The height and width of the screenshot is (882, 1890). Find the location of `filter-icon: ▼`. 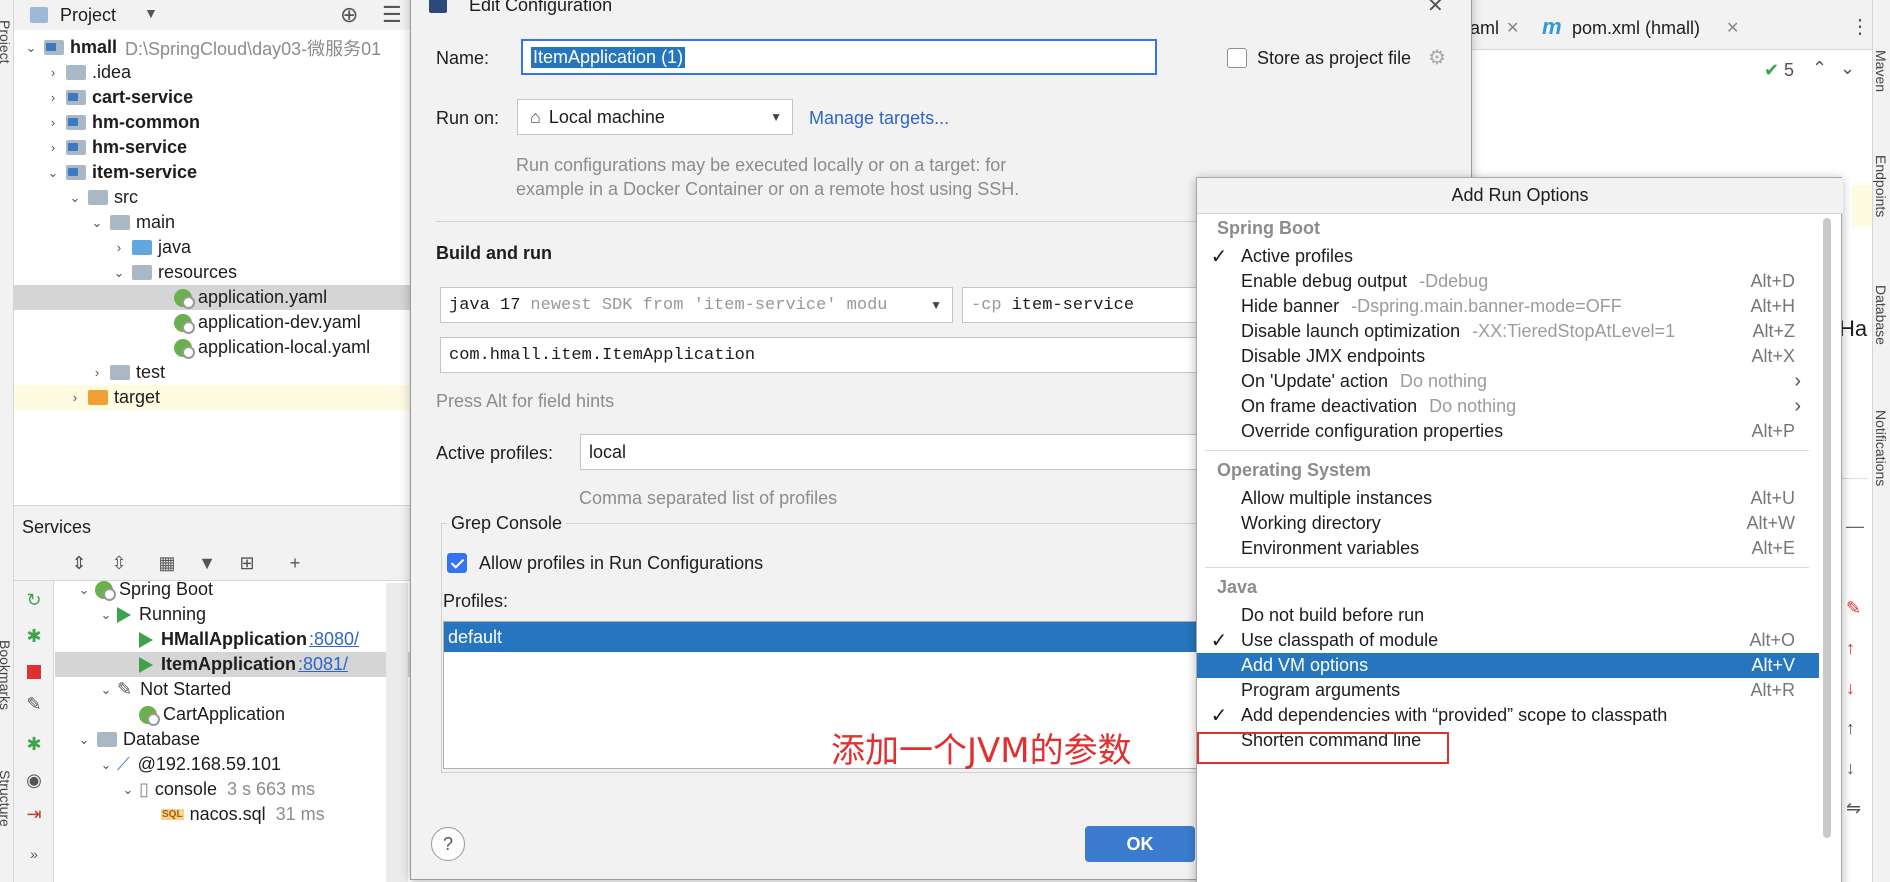

filter-icon: ▼ is located at coordinates (207, 563).